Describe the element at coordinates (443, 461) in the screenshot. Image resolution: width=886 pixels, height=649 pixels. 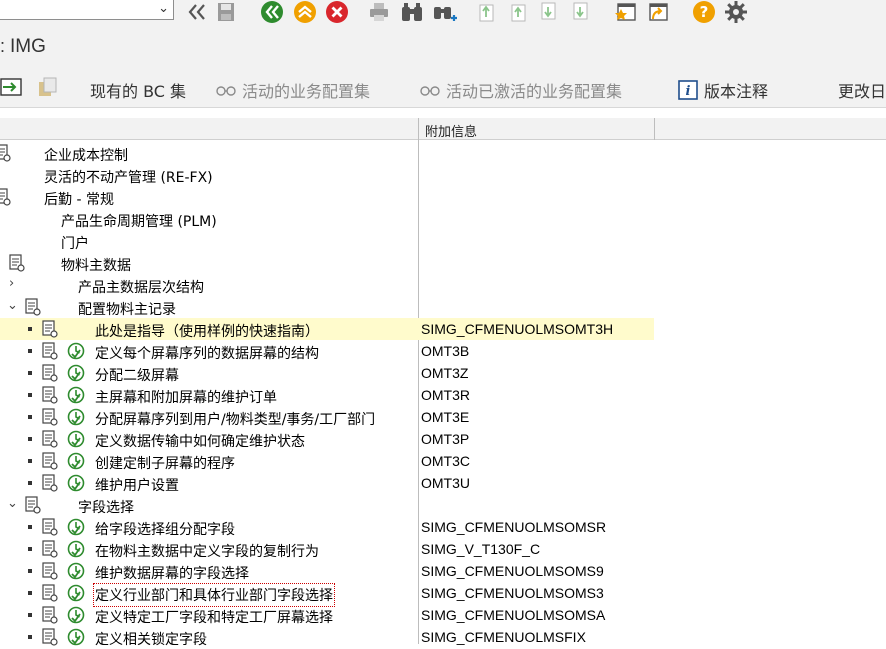
I see `tree-activity: 创建定制子屏幕的程序 OMT3C` at that location.